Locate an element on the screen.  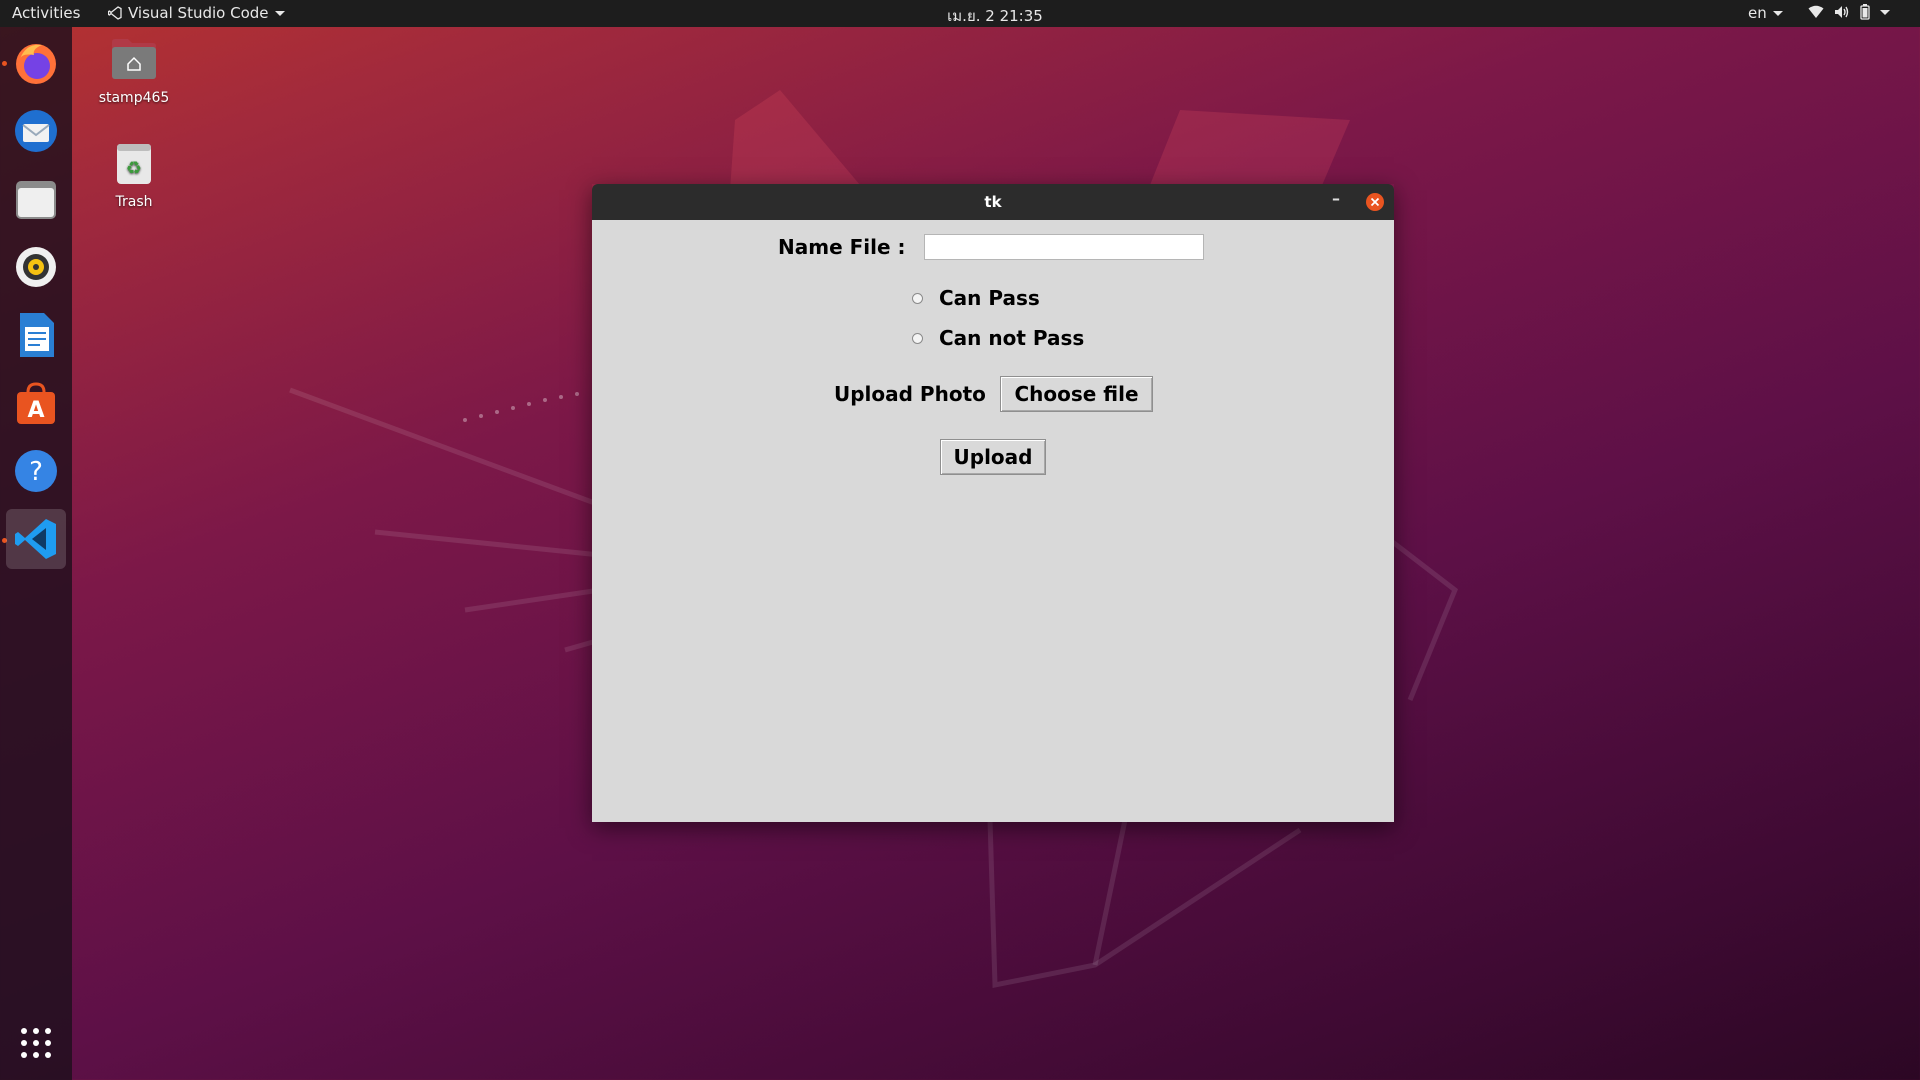
dock-item-software: A is located at coordinates (36, 403).